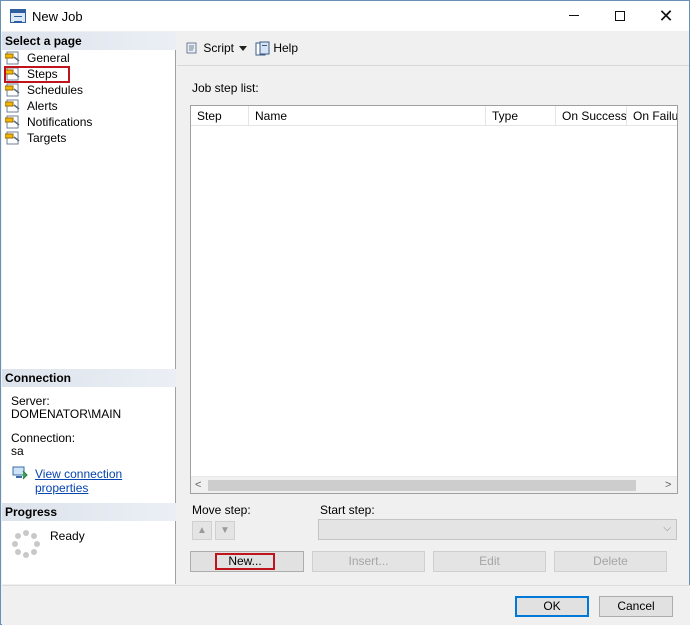 The height and width of the screenshot is (625, 690). Describe the element at coordinates (26, 544) in the screenshot. I see `progress-spinner-icon` at that location.